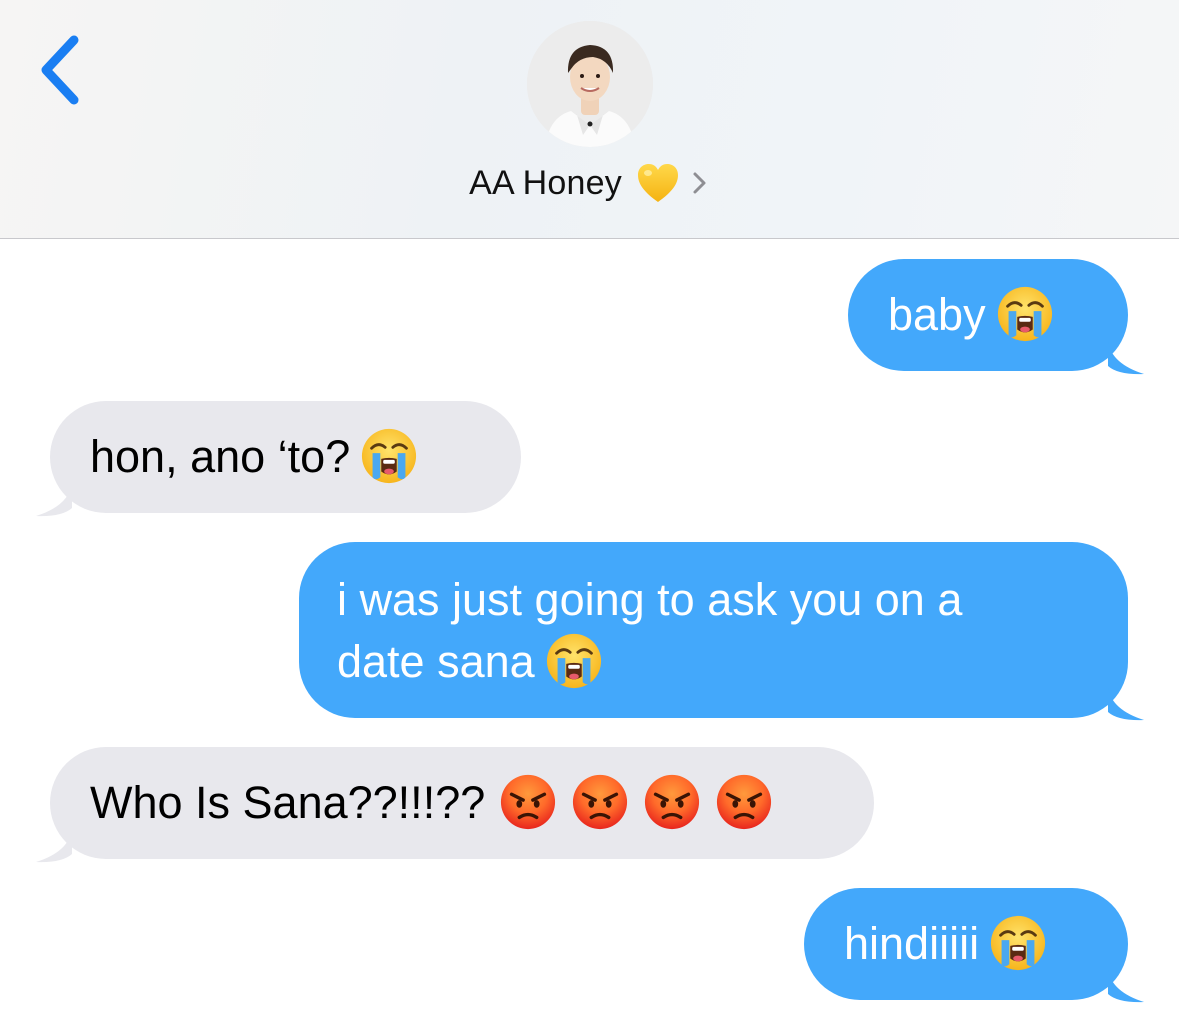 The width and height of the screenshot is (1179, 1020). What do you see at coordinates (988, 315) in the screenshot?
I see `message-bubble-sent: baby` at bounding box center [988, 315].